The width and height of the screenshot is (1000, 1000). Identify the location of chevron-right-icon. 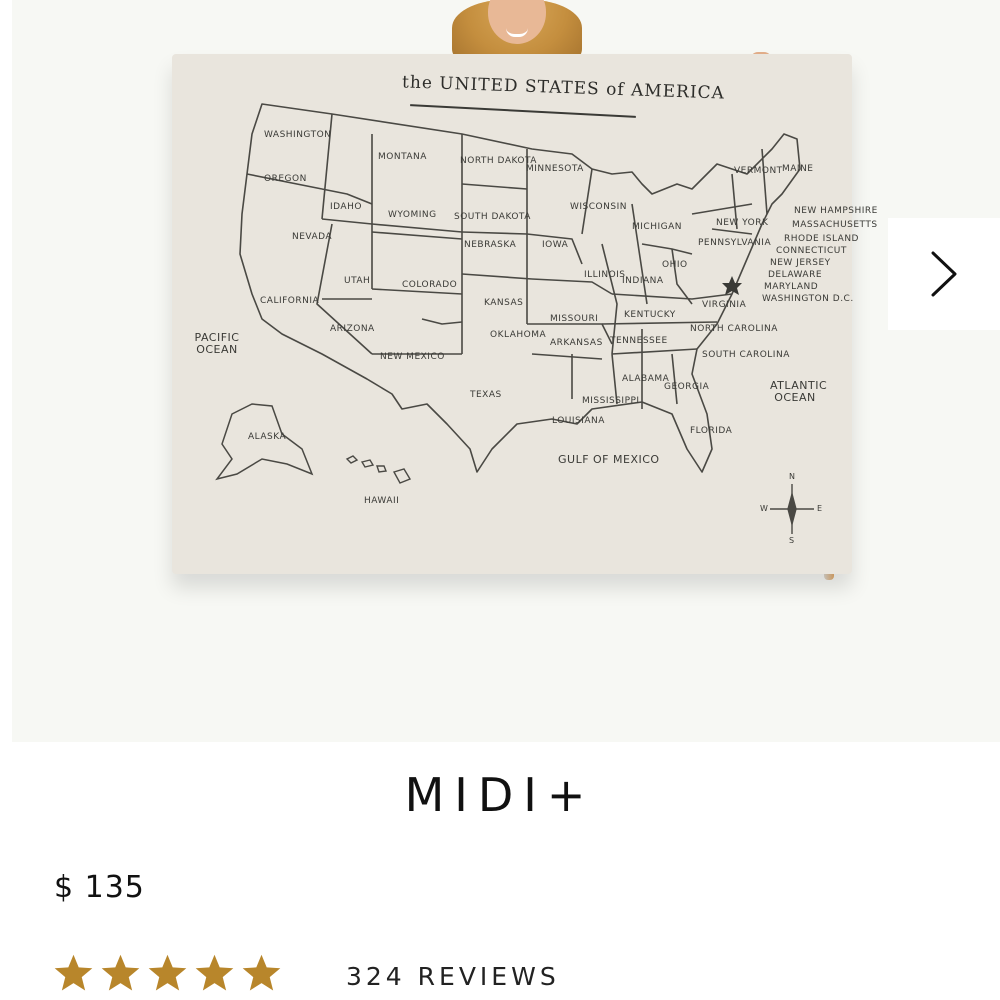
(944, 274).